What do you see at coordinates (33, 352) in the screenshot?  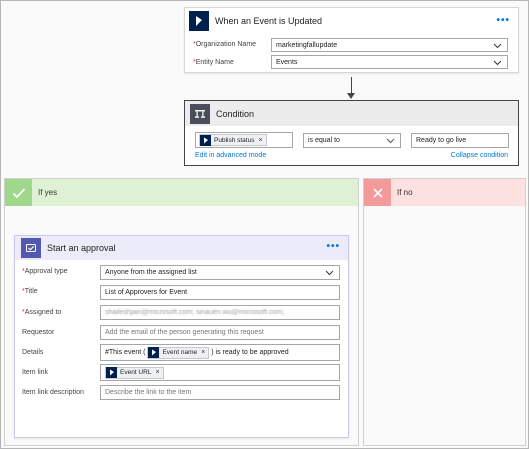 I see `details-label: Details` at bounding box center [33, 352].